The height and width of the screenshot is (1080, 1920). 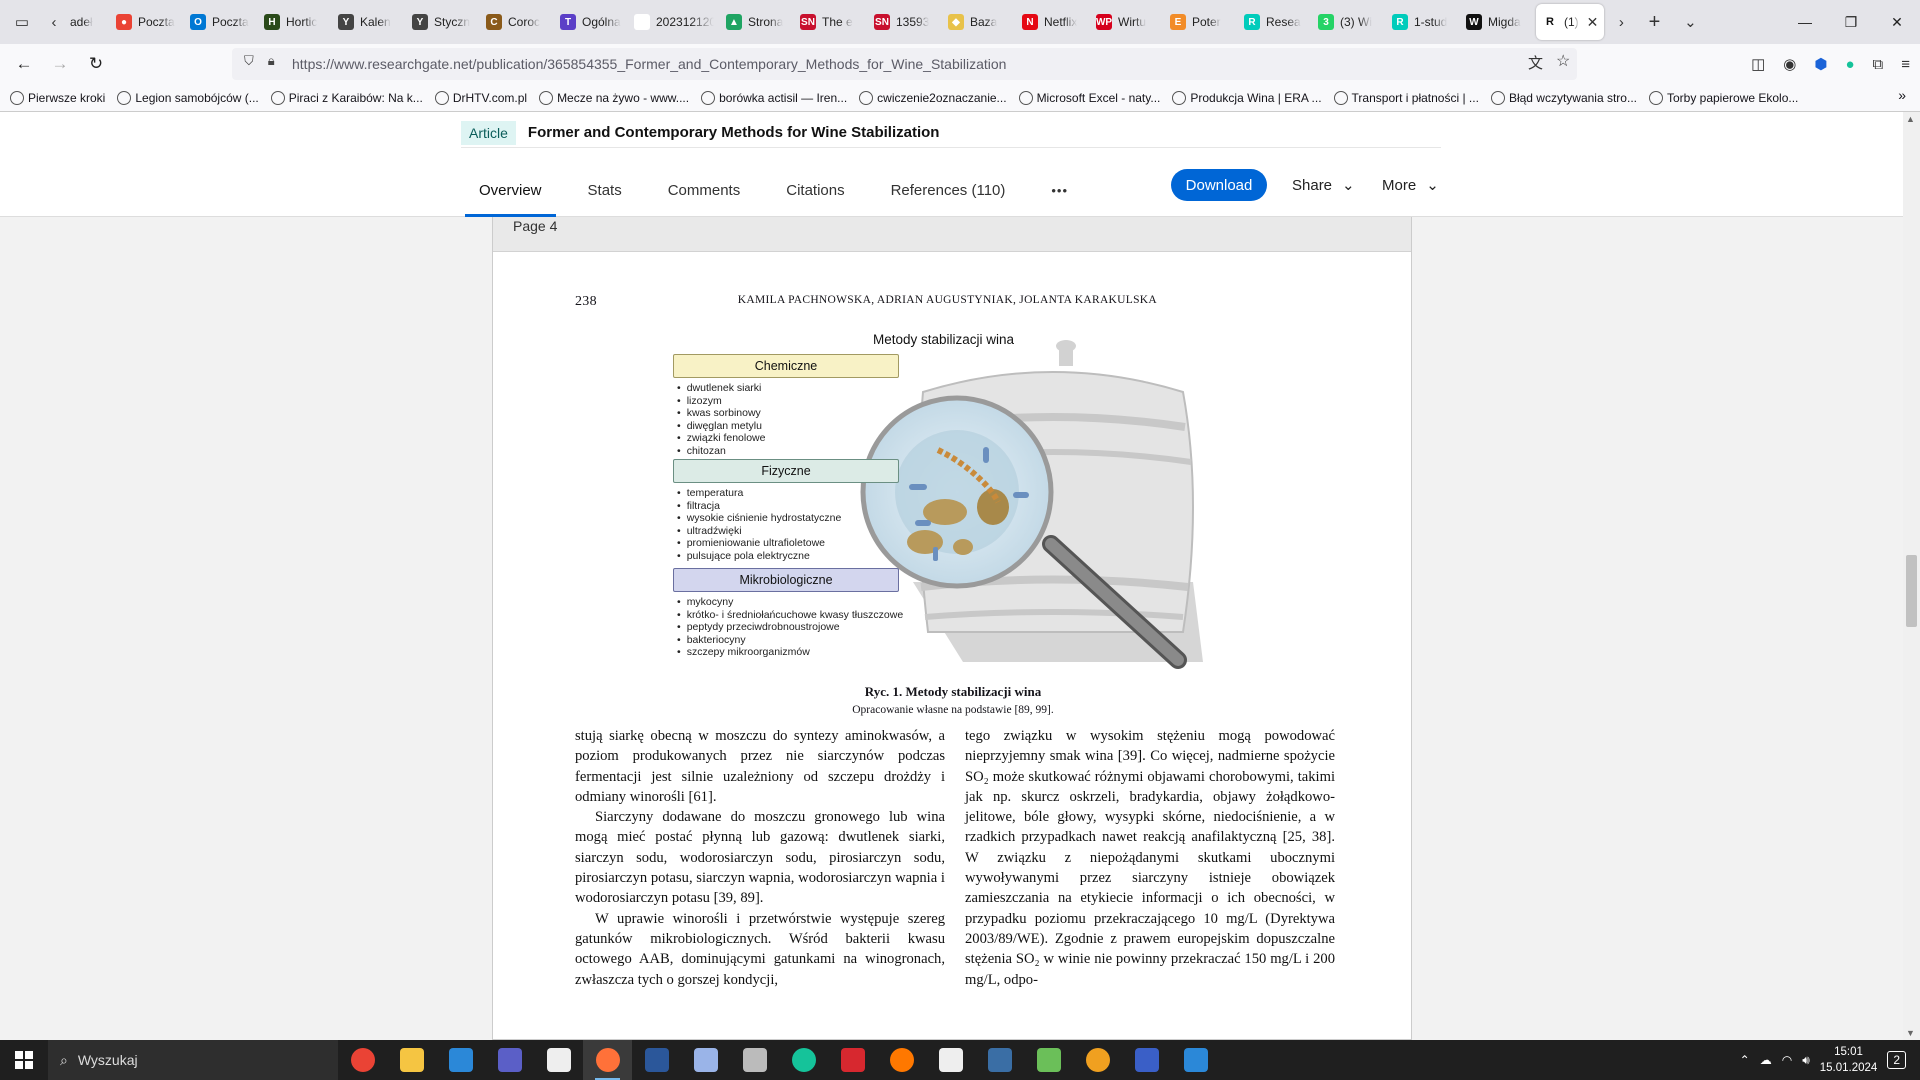 What do you see at coordinates (1766, 1060) in the screenshot?
I see `network-icon: ☁` at bounding box center [1766, 1060].